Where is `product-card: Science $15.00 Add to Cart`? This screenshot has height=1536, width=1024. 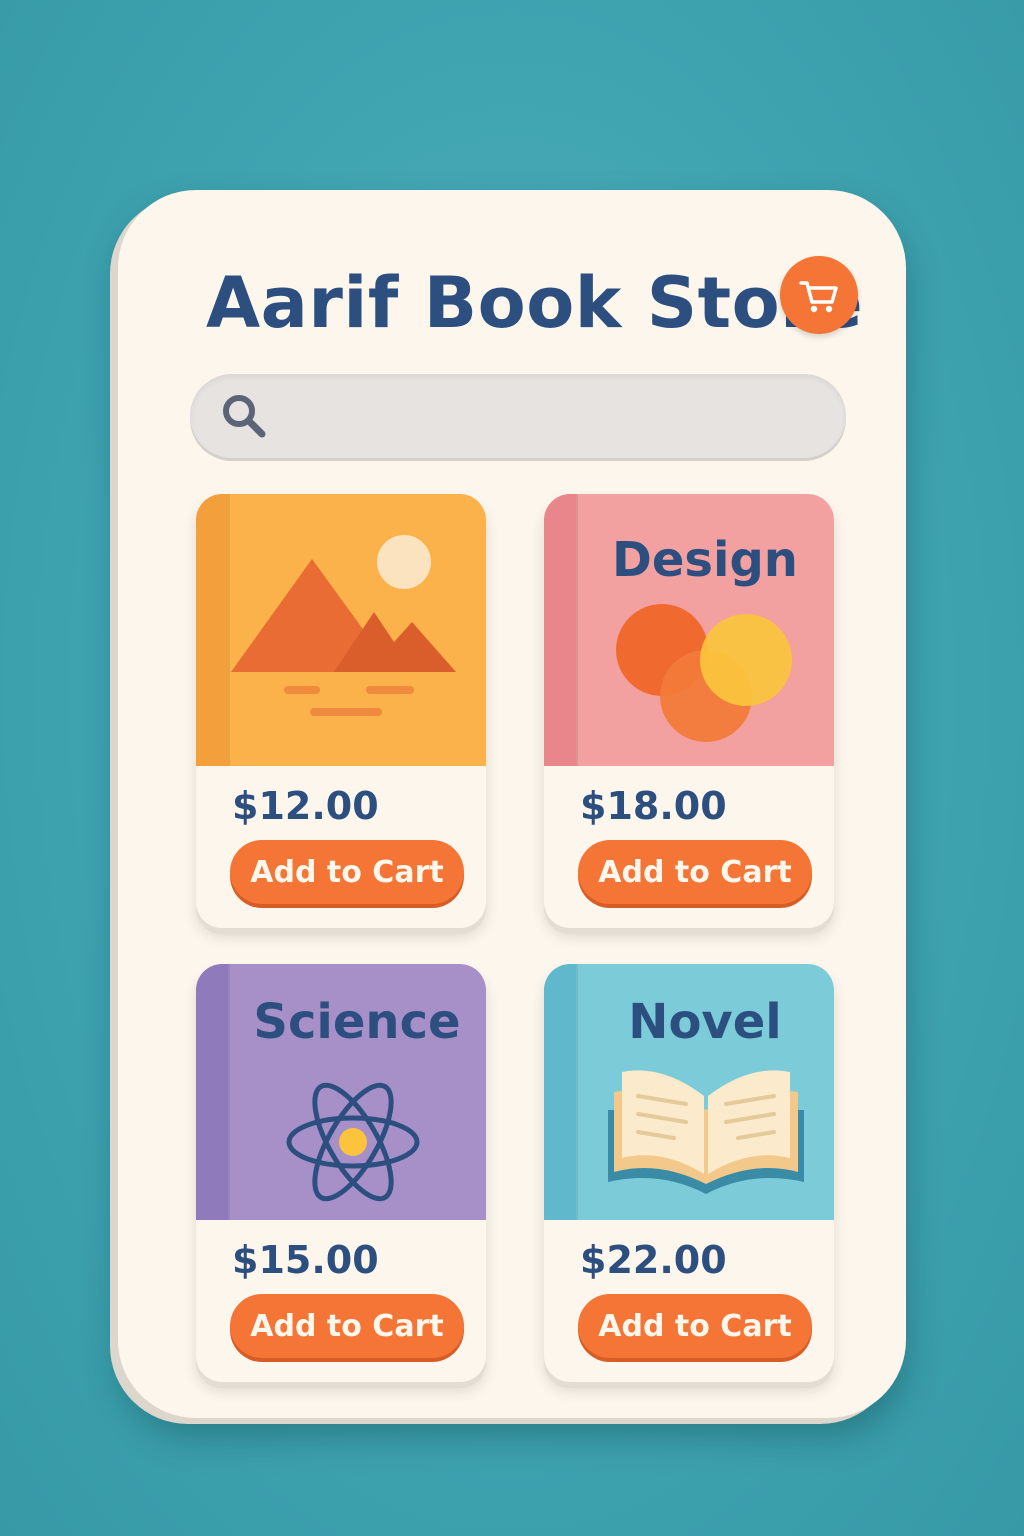
product-card: Science $15.00 Add to Cart is located at coordinates (341, 1173).